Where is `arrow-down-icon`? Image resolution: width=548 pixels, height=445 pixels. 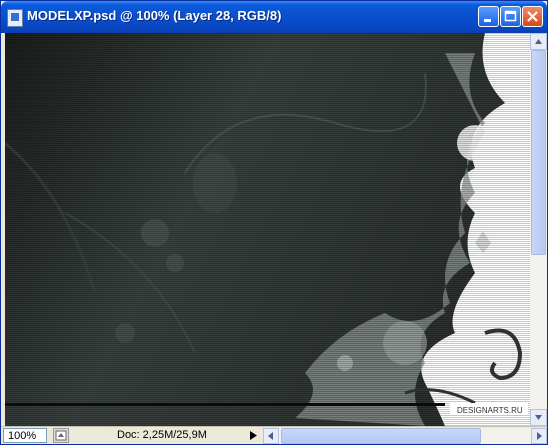 arrow-down-icon is located at coordinates (538, 417).